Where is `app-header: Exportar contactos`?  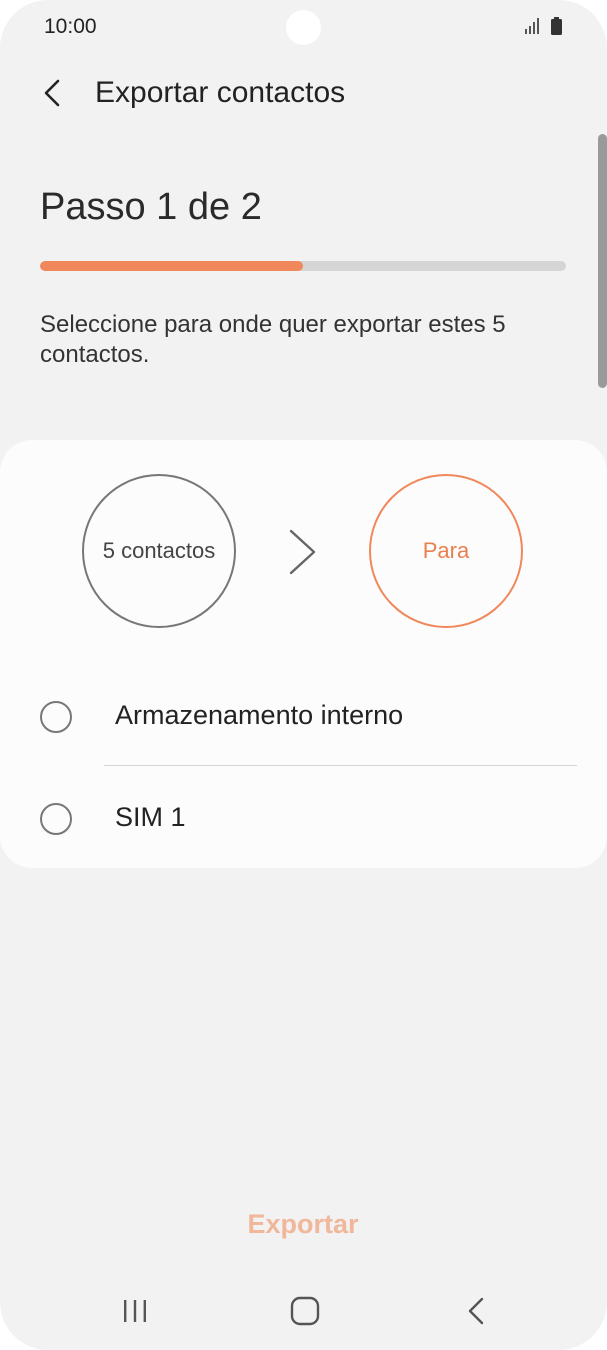 app-header: Exportar contactos is located at coordinates (303, 94).